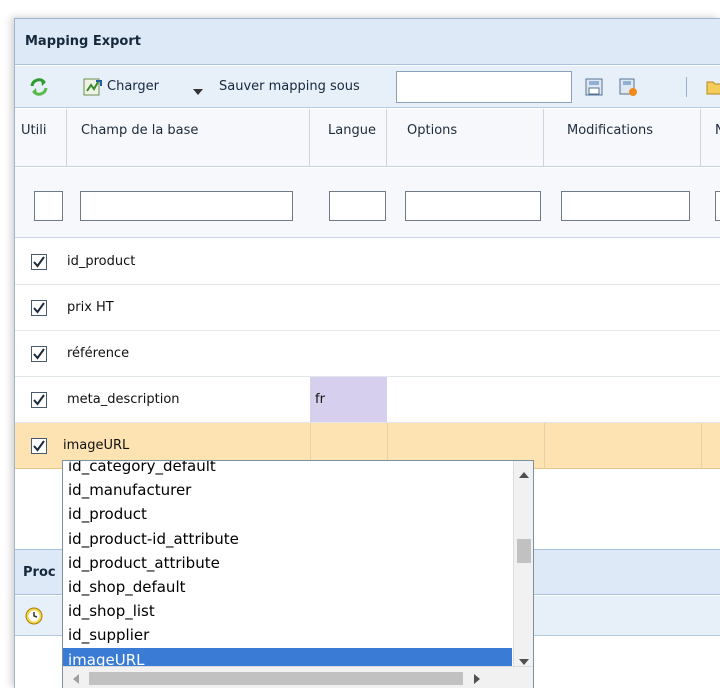 The height and width of the screenshot is (688, 720). What do you see at coordinates (524, 551) in the screenshot?
I see `vertical-scroll-thumb` at bounding box center [524, 551].